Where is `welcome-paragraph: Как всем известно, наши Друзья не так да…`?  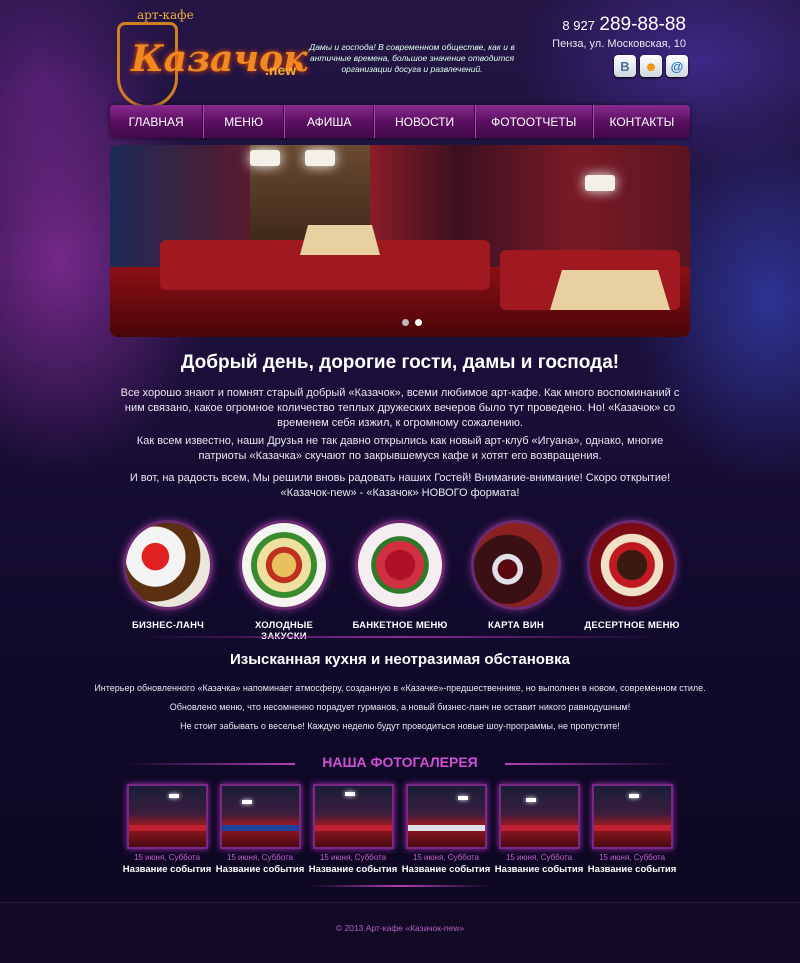
welcome-paragraph: Как всем известно, наши Друзья не так да… is located at coordinates (400, 448).